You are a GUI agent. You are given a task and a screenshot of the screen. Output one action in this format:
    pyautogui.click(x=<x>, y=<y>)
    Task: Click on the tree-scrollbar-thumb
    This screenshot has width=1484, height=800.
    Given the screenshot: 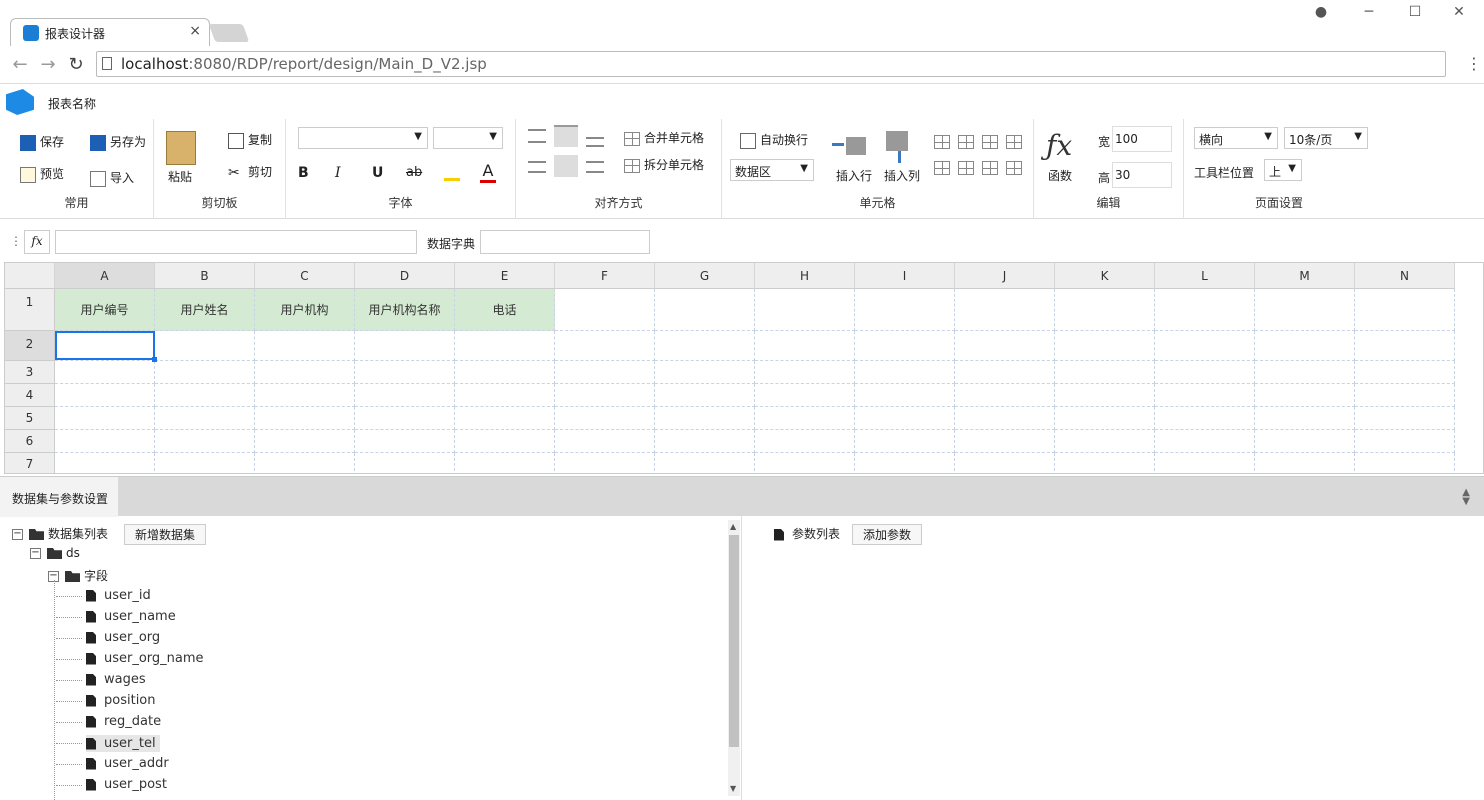 What is the action you would take?
    pyautogui.click(x=734, y=641)
    